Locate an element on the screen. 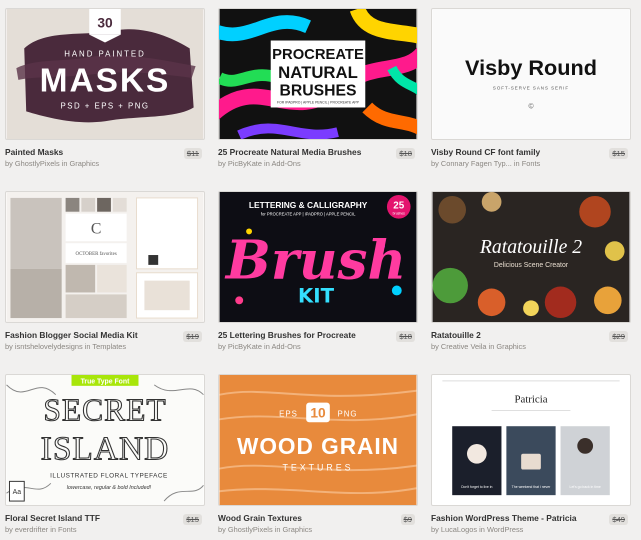 The height and width of the screenshot is (540, 641). thumb-line3: Brush is located at coordinates (315, 260).